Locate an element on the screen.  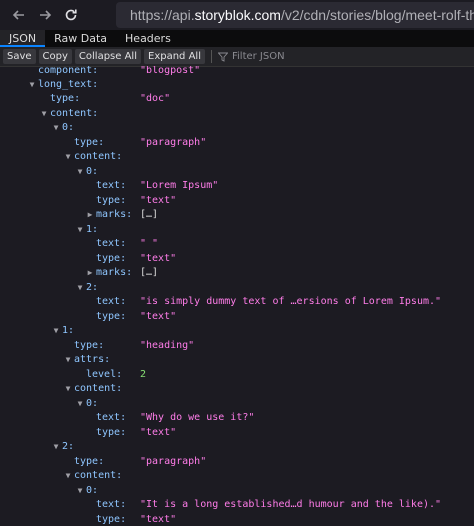
json-key: component: is located at coordinates (68, 71).